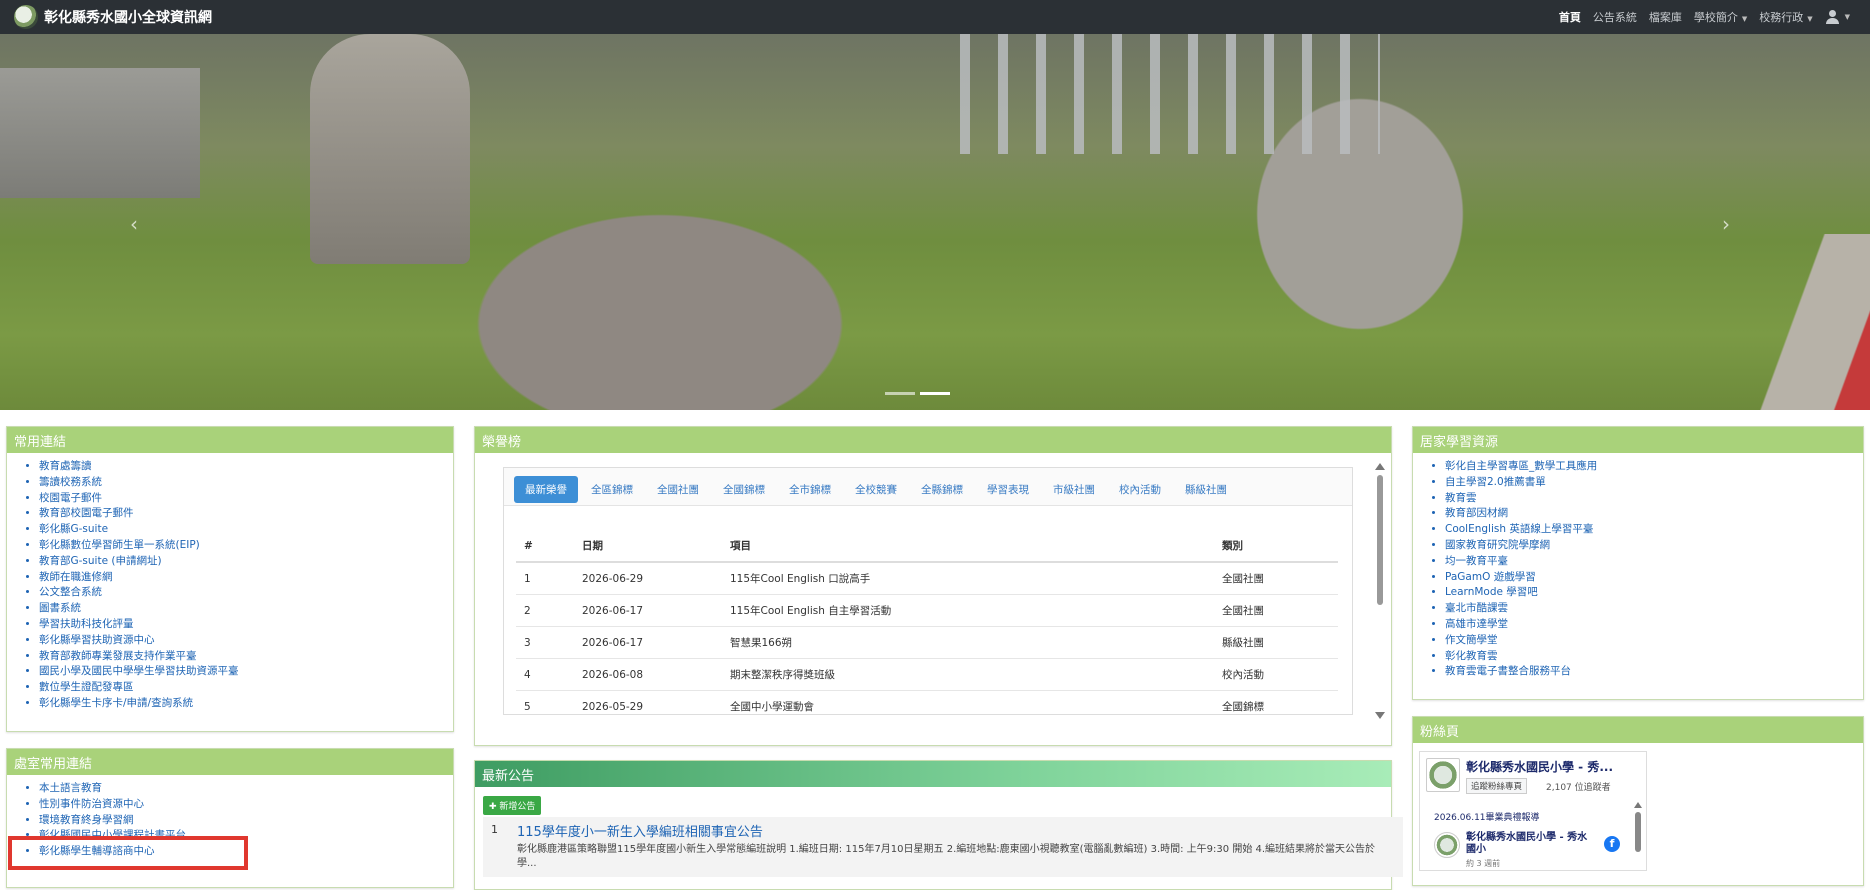  Describe the element at coordinates (246, 609) in the screenshot. I see `common-link-item: 圖書系統` at that location.